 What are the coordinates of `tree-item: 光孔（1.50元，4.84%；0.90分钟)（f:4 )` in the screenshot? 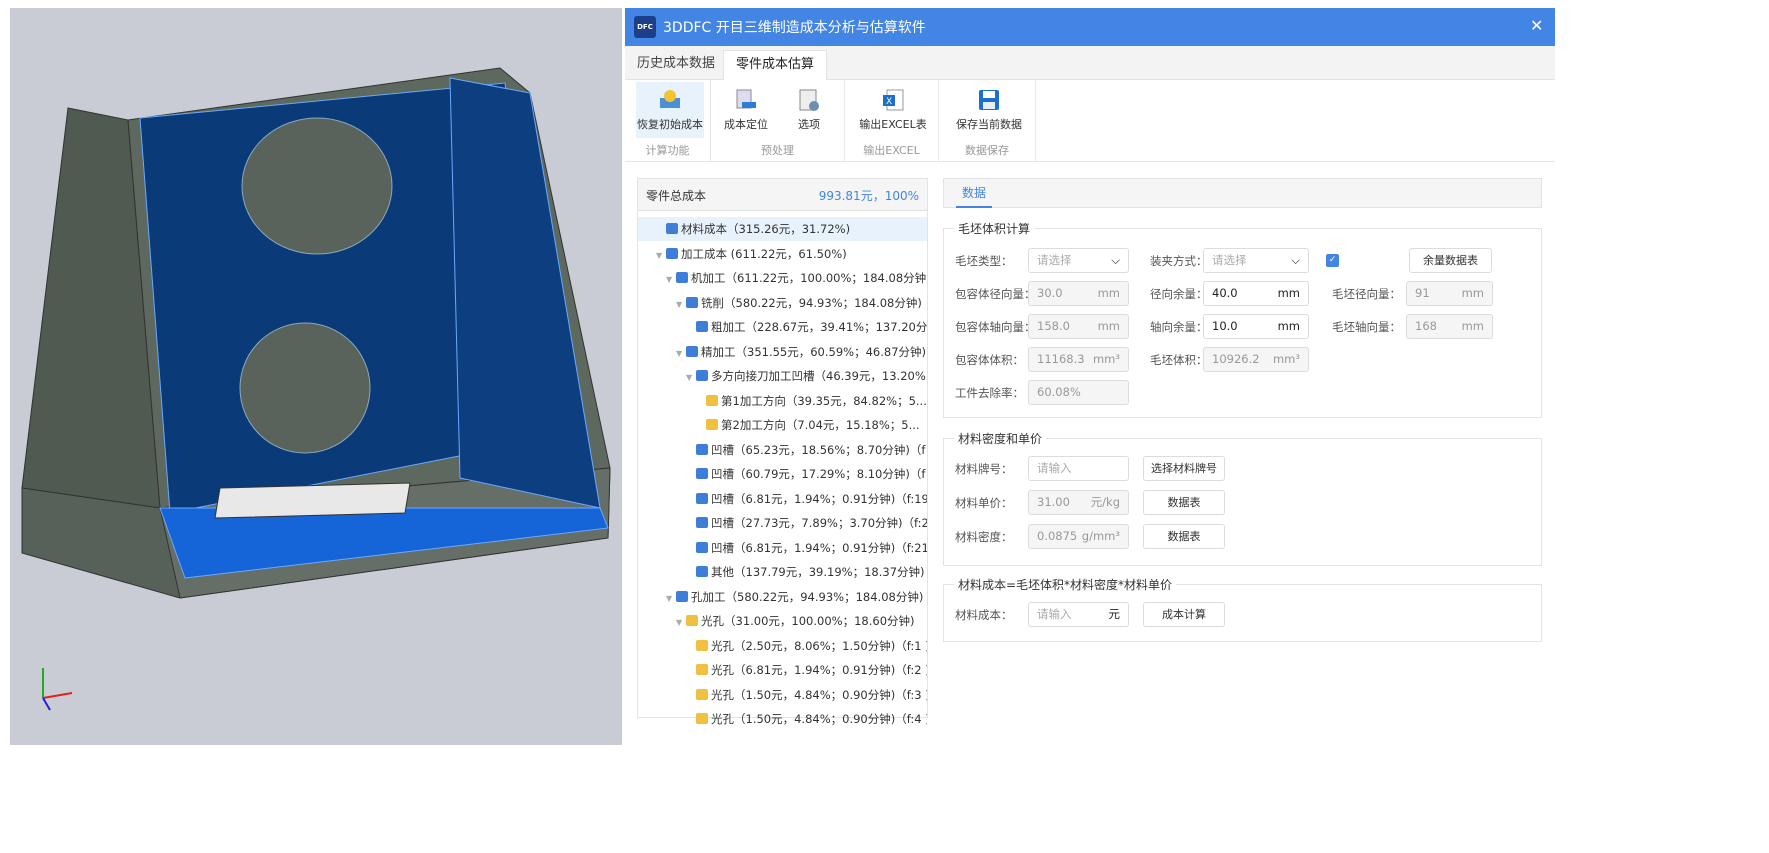 It's located at (782, 719).